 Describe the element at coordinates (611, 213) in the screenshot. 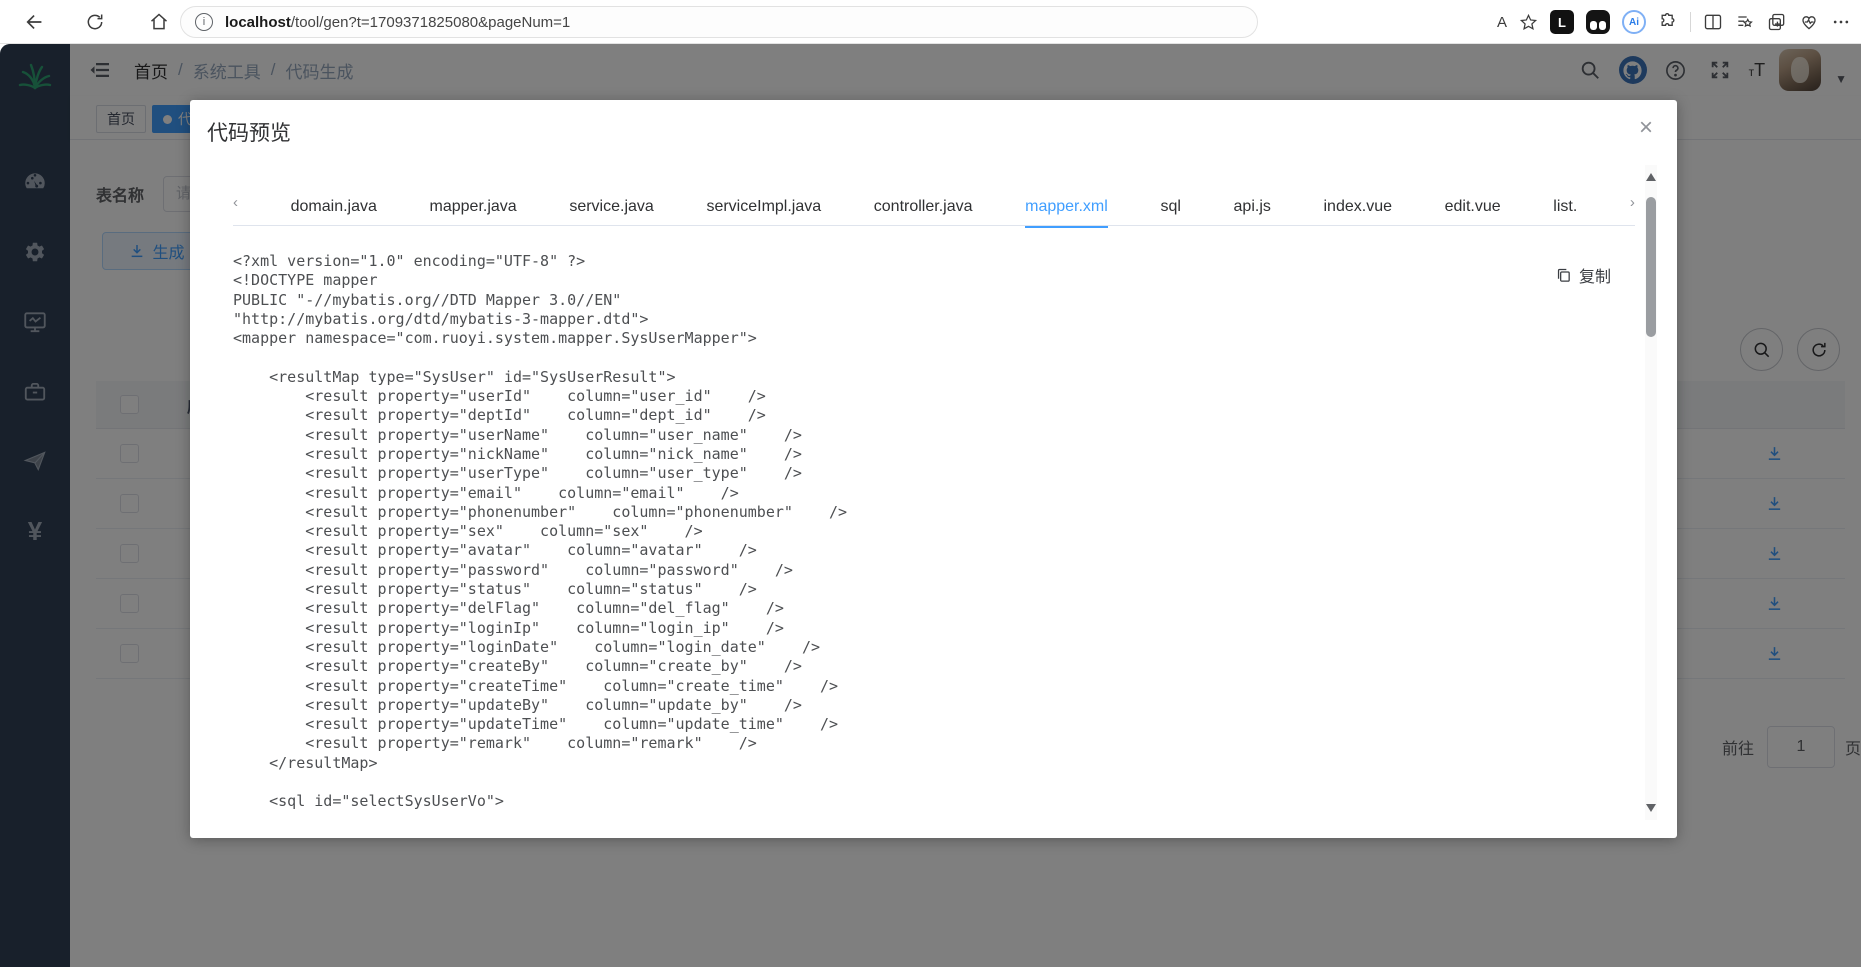

I see `tab-service-java: service.java` at that location.